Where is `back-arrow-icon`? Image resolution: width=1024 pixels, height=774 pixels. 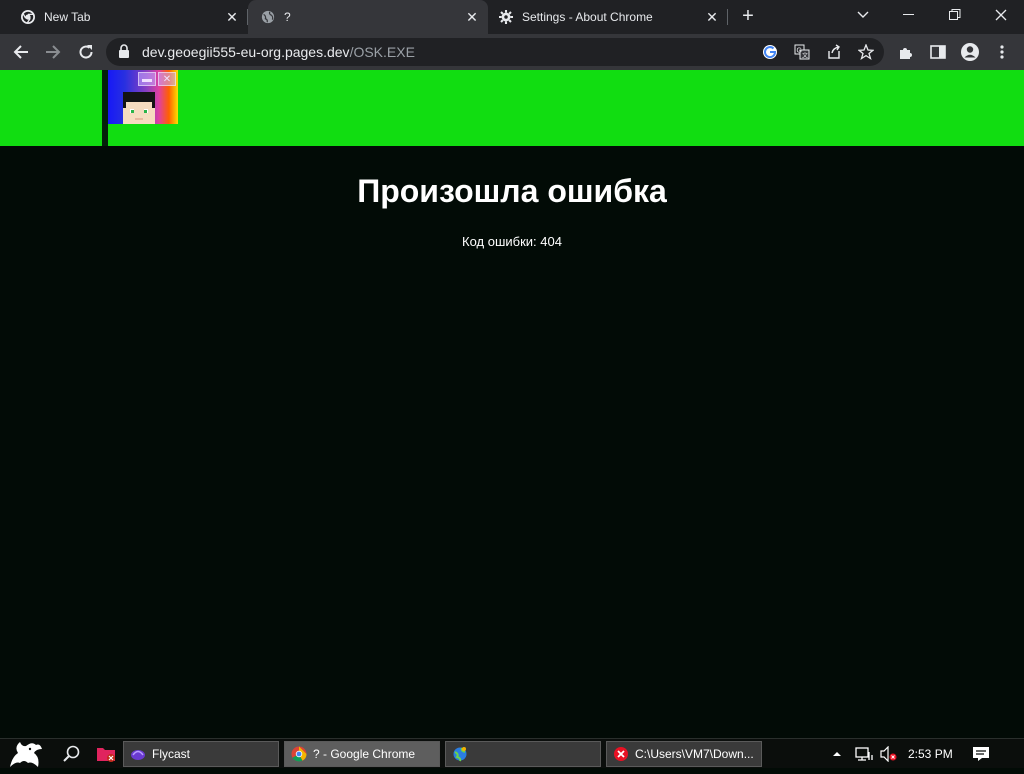
back-arrow-icon is located at coordinates (21, 52).